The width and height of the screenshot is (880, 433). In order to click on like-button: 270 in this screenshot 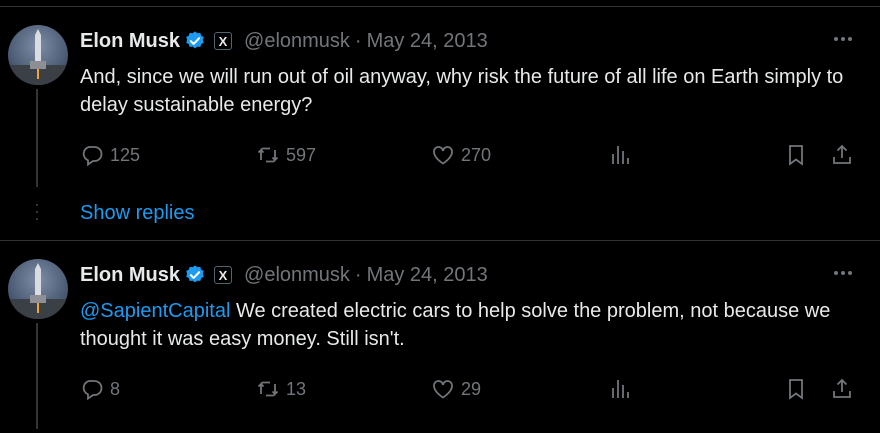, I will do `click(461, 155)`.